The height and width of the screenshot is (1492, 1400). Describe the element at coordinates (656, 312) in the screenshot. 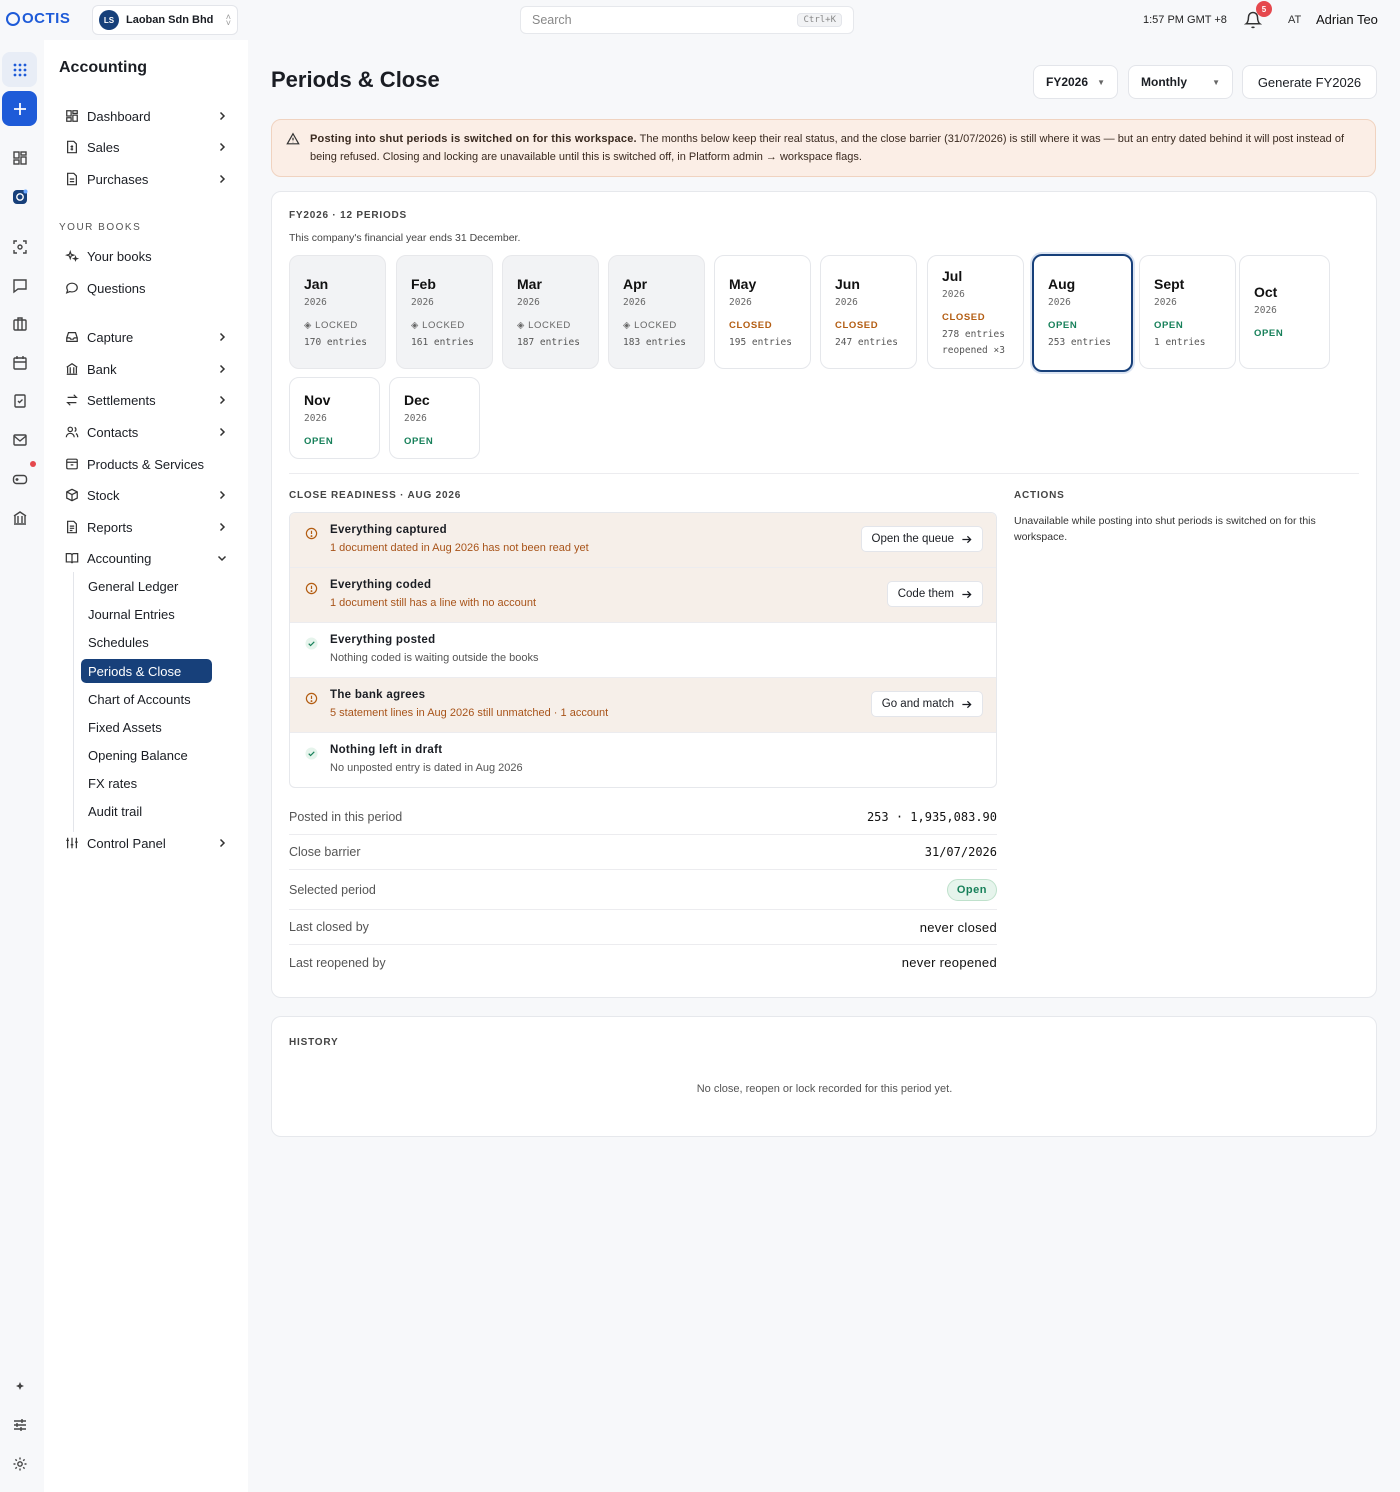

I see `period-tile-apr: Apr 2026 ◈ LOCKED 183 entries` at that location.